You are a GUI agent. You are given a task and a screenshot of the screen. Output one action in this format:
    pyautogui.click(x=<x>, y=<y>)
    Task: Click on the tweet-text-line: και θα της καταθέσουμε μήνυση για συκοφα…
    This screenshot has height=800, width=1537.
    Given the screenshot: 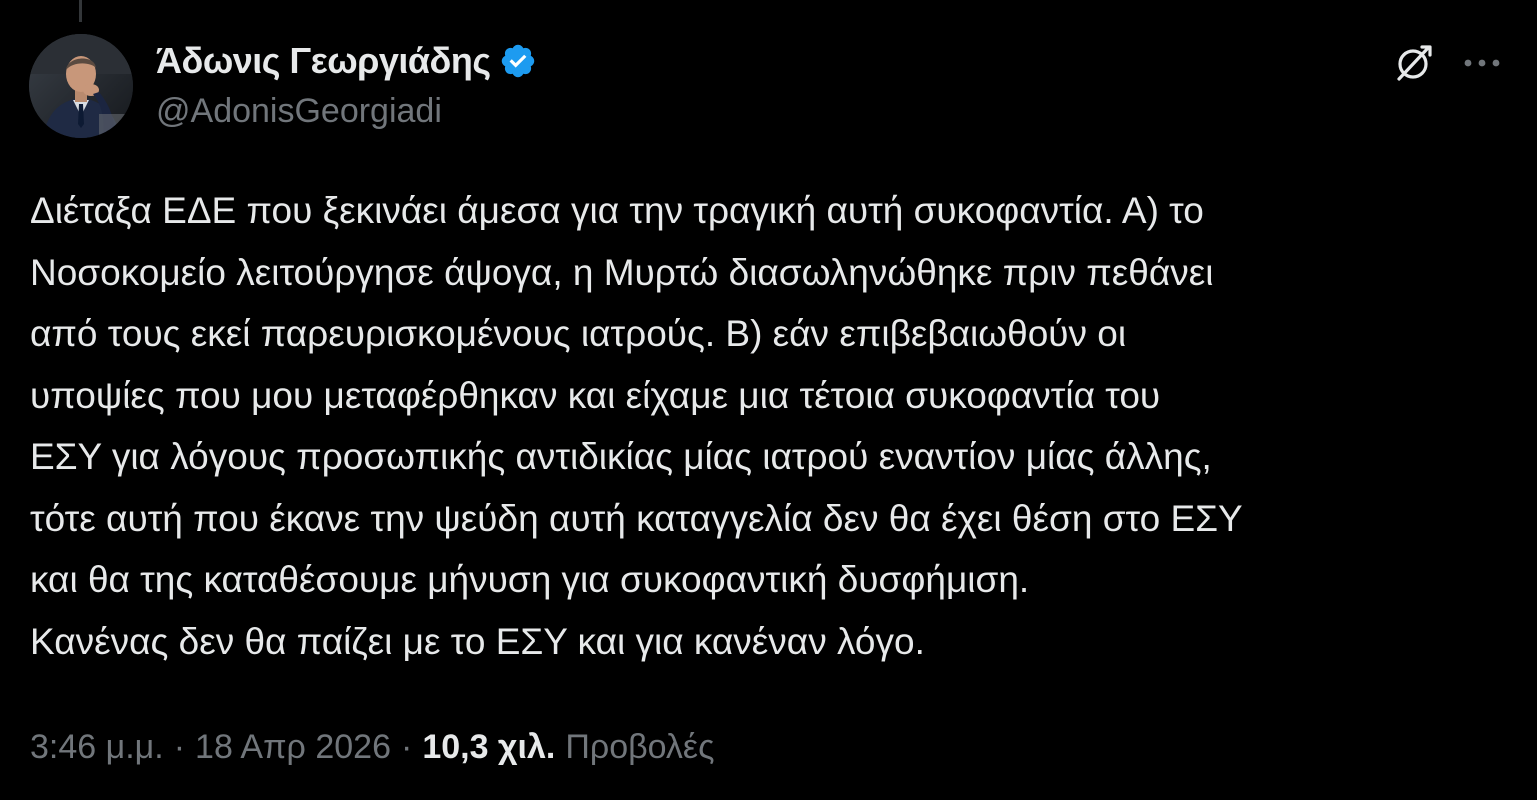 What is the action you would take?
    pyautogui.click(x=530, y=579)
    